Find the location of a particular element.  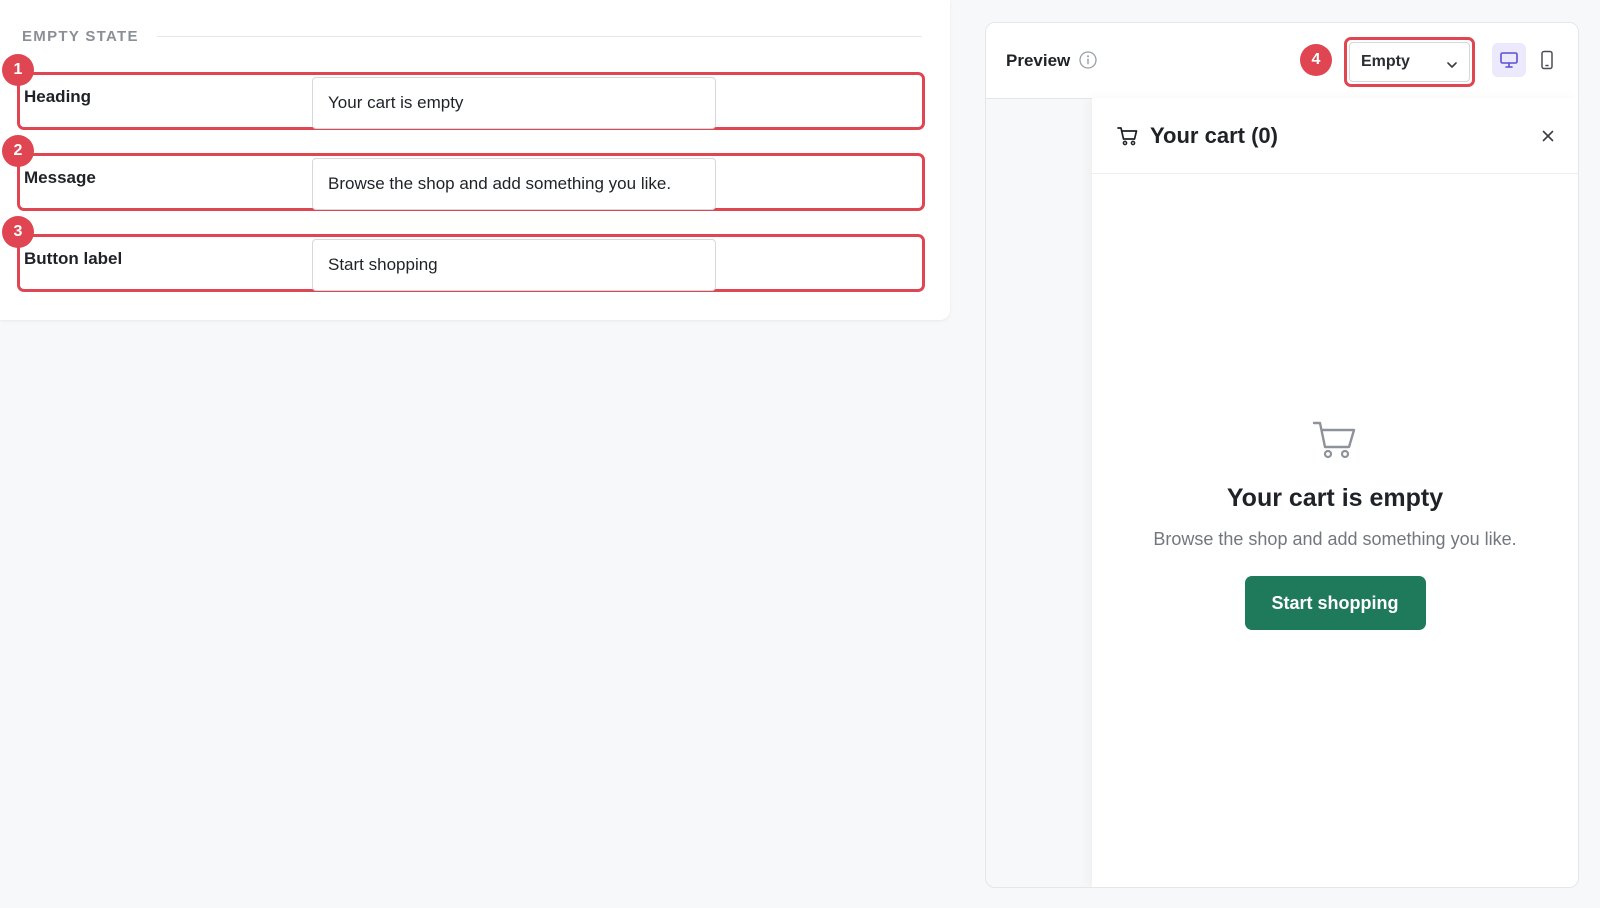

cart-icon is located at coordinates (1127, 136).